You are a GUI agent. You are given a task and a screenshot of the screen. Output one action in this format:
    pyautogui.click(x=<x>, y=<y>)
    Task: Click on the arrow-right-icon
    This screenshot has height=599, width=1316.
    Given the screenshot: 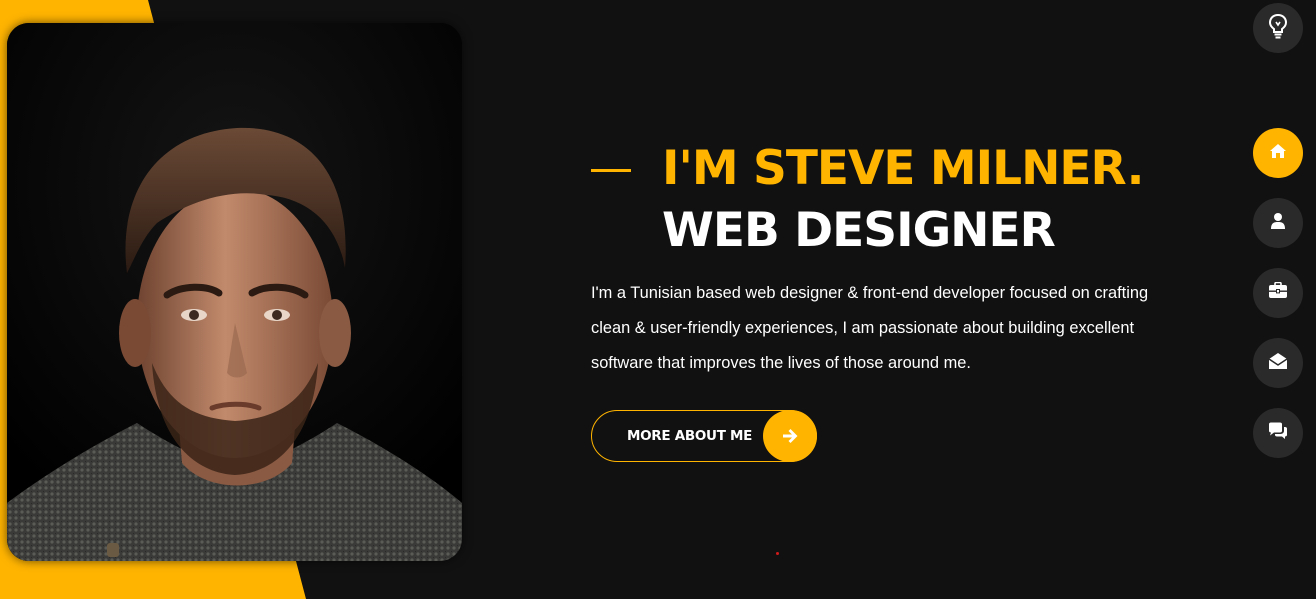 What is the action you would take?
    pyautogui.click(x=790, y=436)
    